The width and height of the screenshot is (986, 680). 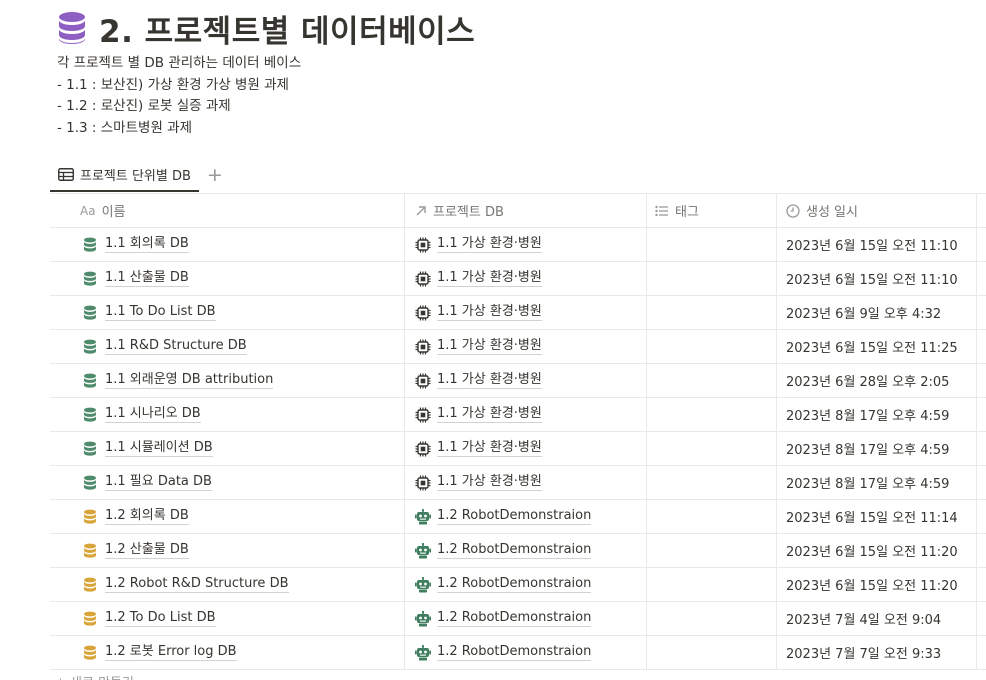 What do you see at coordinates (227, 278) in the screenshot?
I see `cell-name: 1.1 산출물 DB` at bounding box center [227, 278].